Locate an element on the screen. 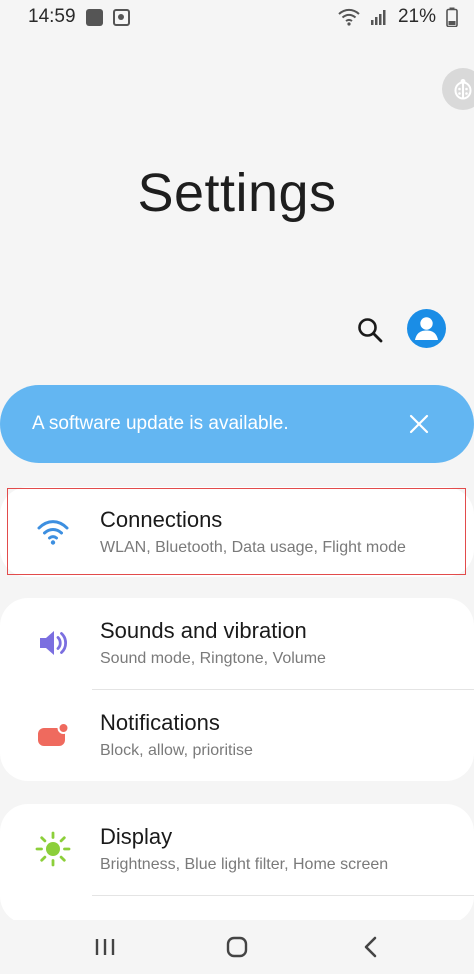 Image resolution: width=474 pixels, height=974 pixels. navigation-bar is located at coordinates (237, 947).